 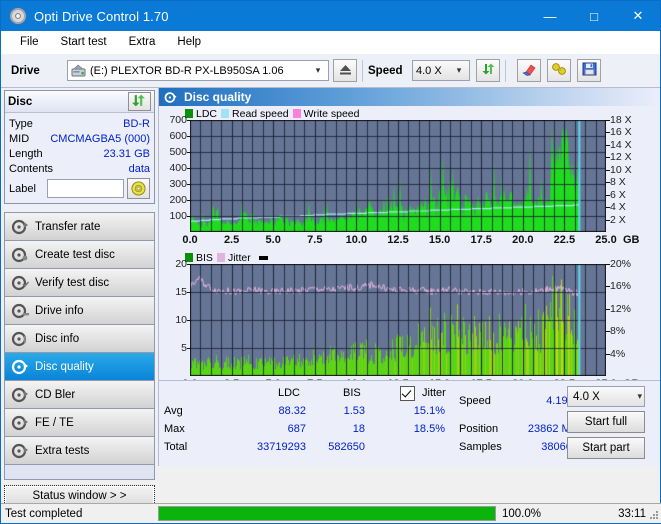 What do you see at coordinates (181, 264) in the screenshot?
I see `axis-tick-label: 20` at bounding box center [181, 264].